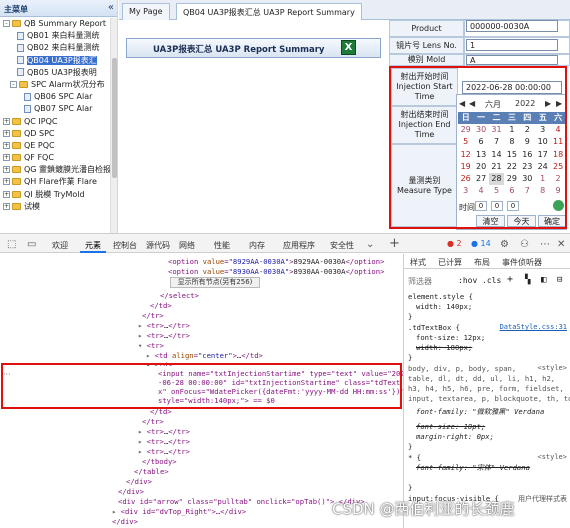  What do you see at coordinates (524, 244) in the screenshot?
I see `people-icon: ⚇` at bounding box center [524, 244].